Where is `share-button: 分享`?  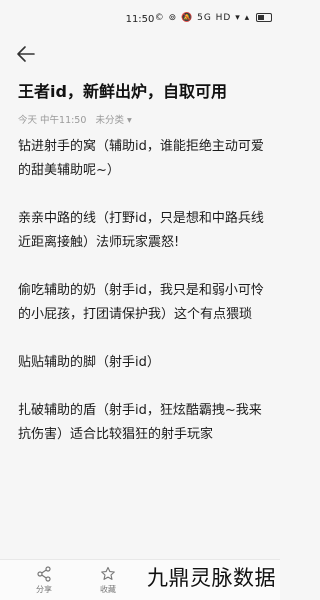
share-button: 分享 is located at coordinates (44, 580).